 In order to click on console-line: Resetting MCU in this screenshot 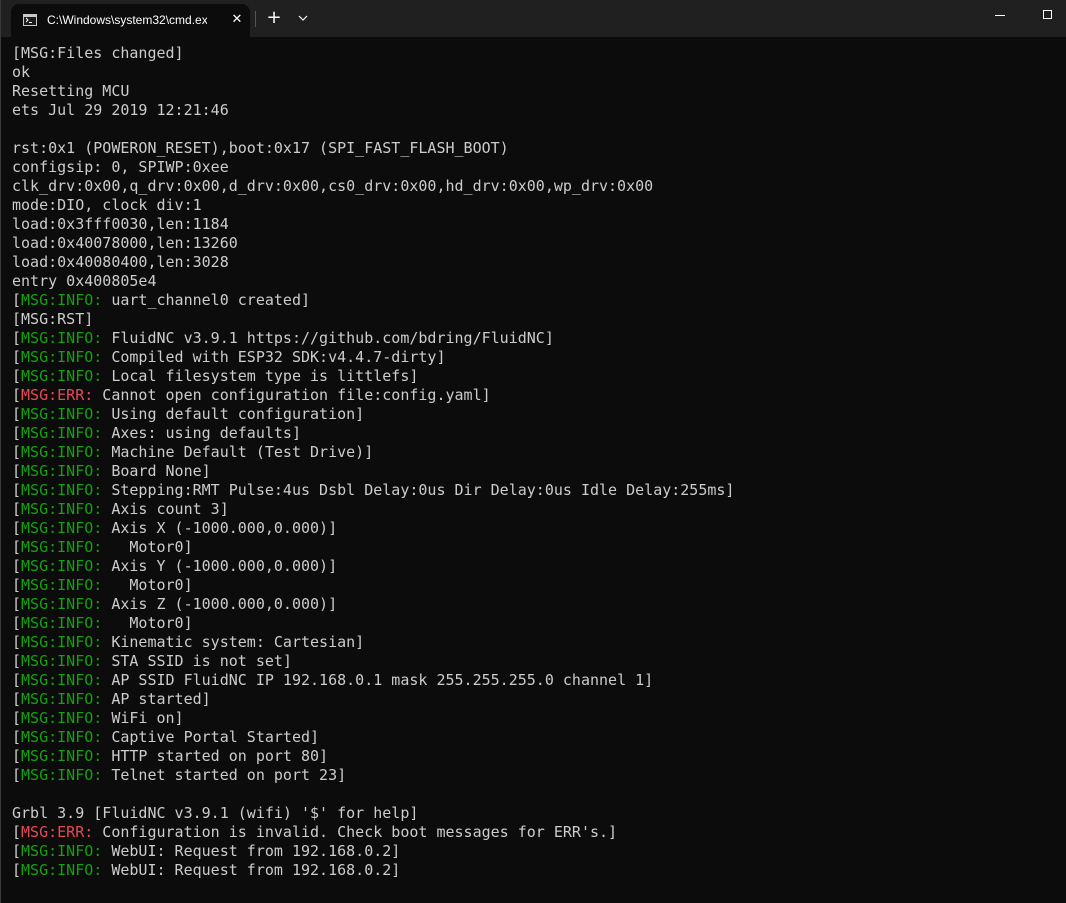, I will do `click(537, 91)`.